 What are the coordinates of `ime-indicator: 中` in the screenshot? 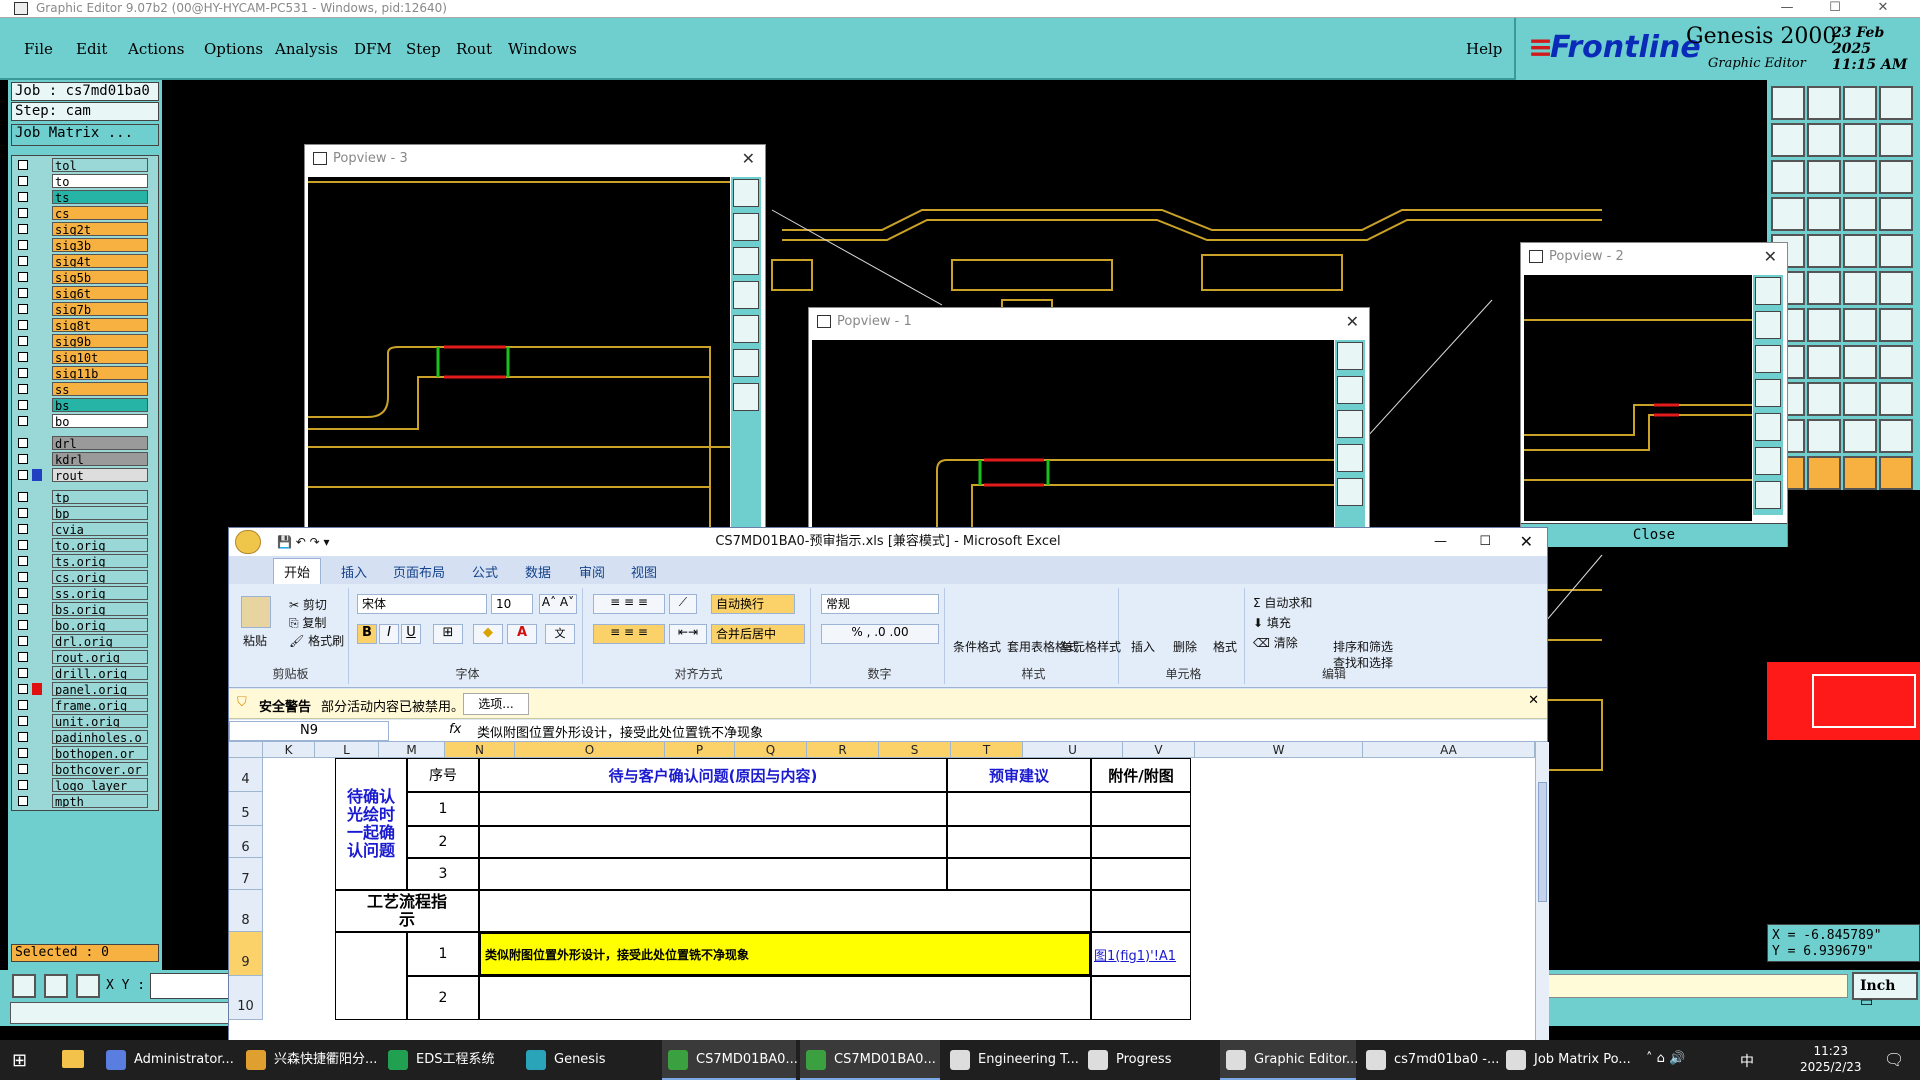 It's located at (1747, 1061).